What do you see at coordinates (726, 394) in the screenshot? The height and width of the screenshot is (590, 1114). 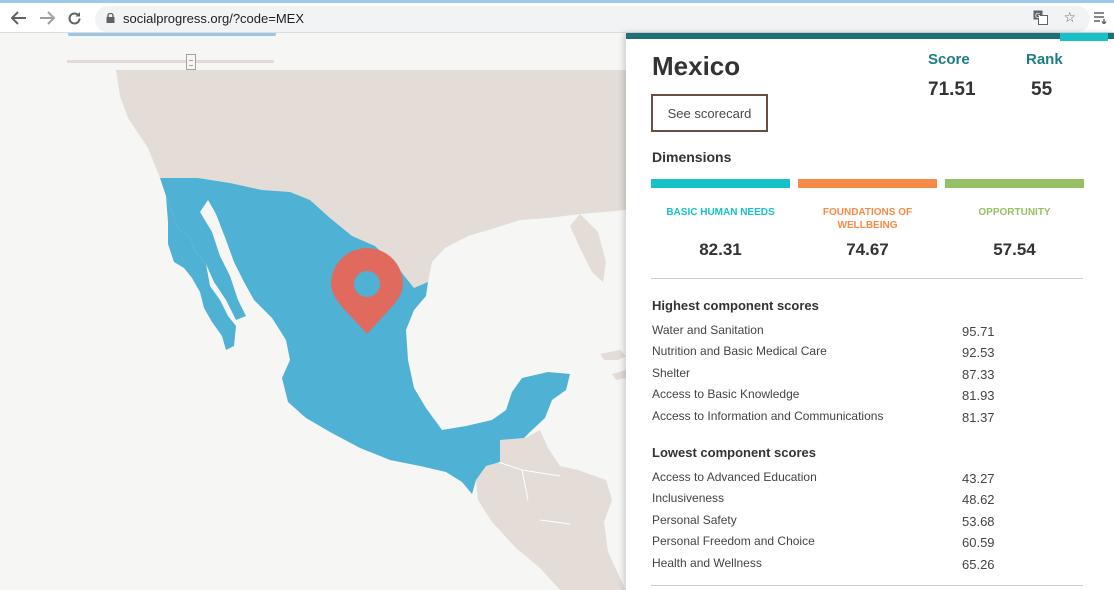 I see `component-name: Access to Basic Knowledge` at bounding box center [726, 394].